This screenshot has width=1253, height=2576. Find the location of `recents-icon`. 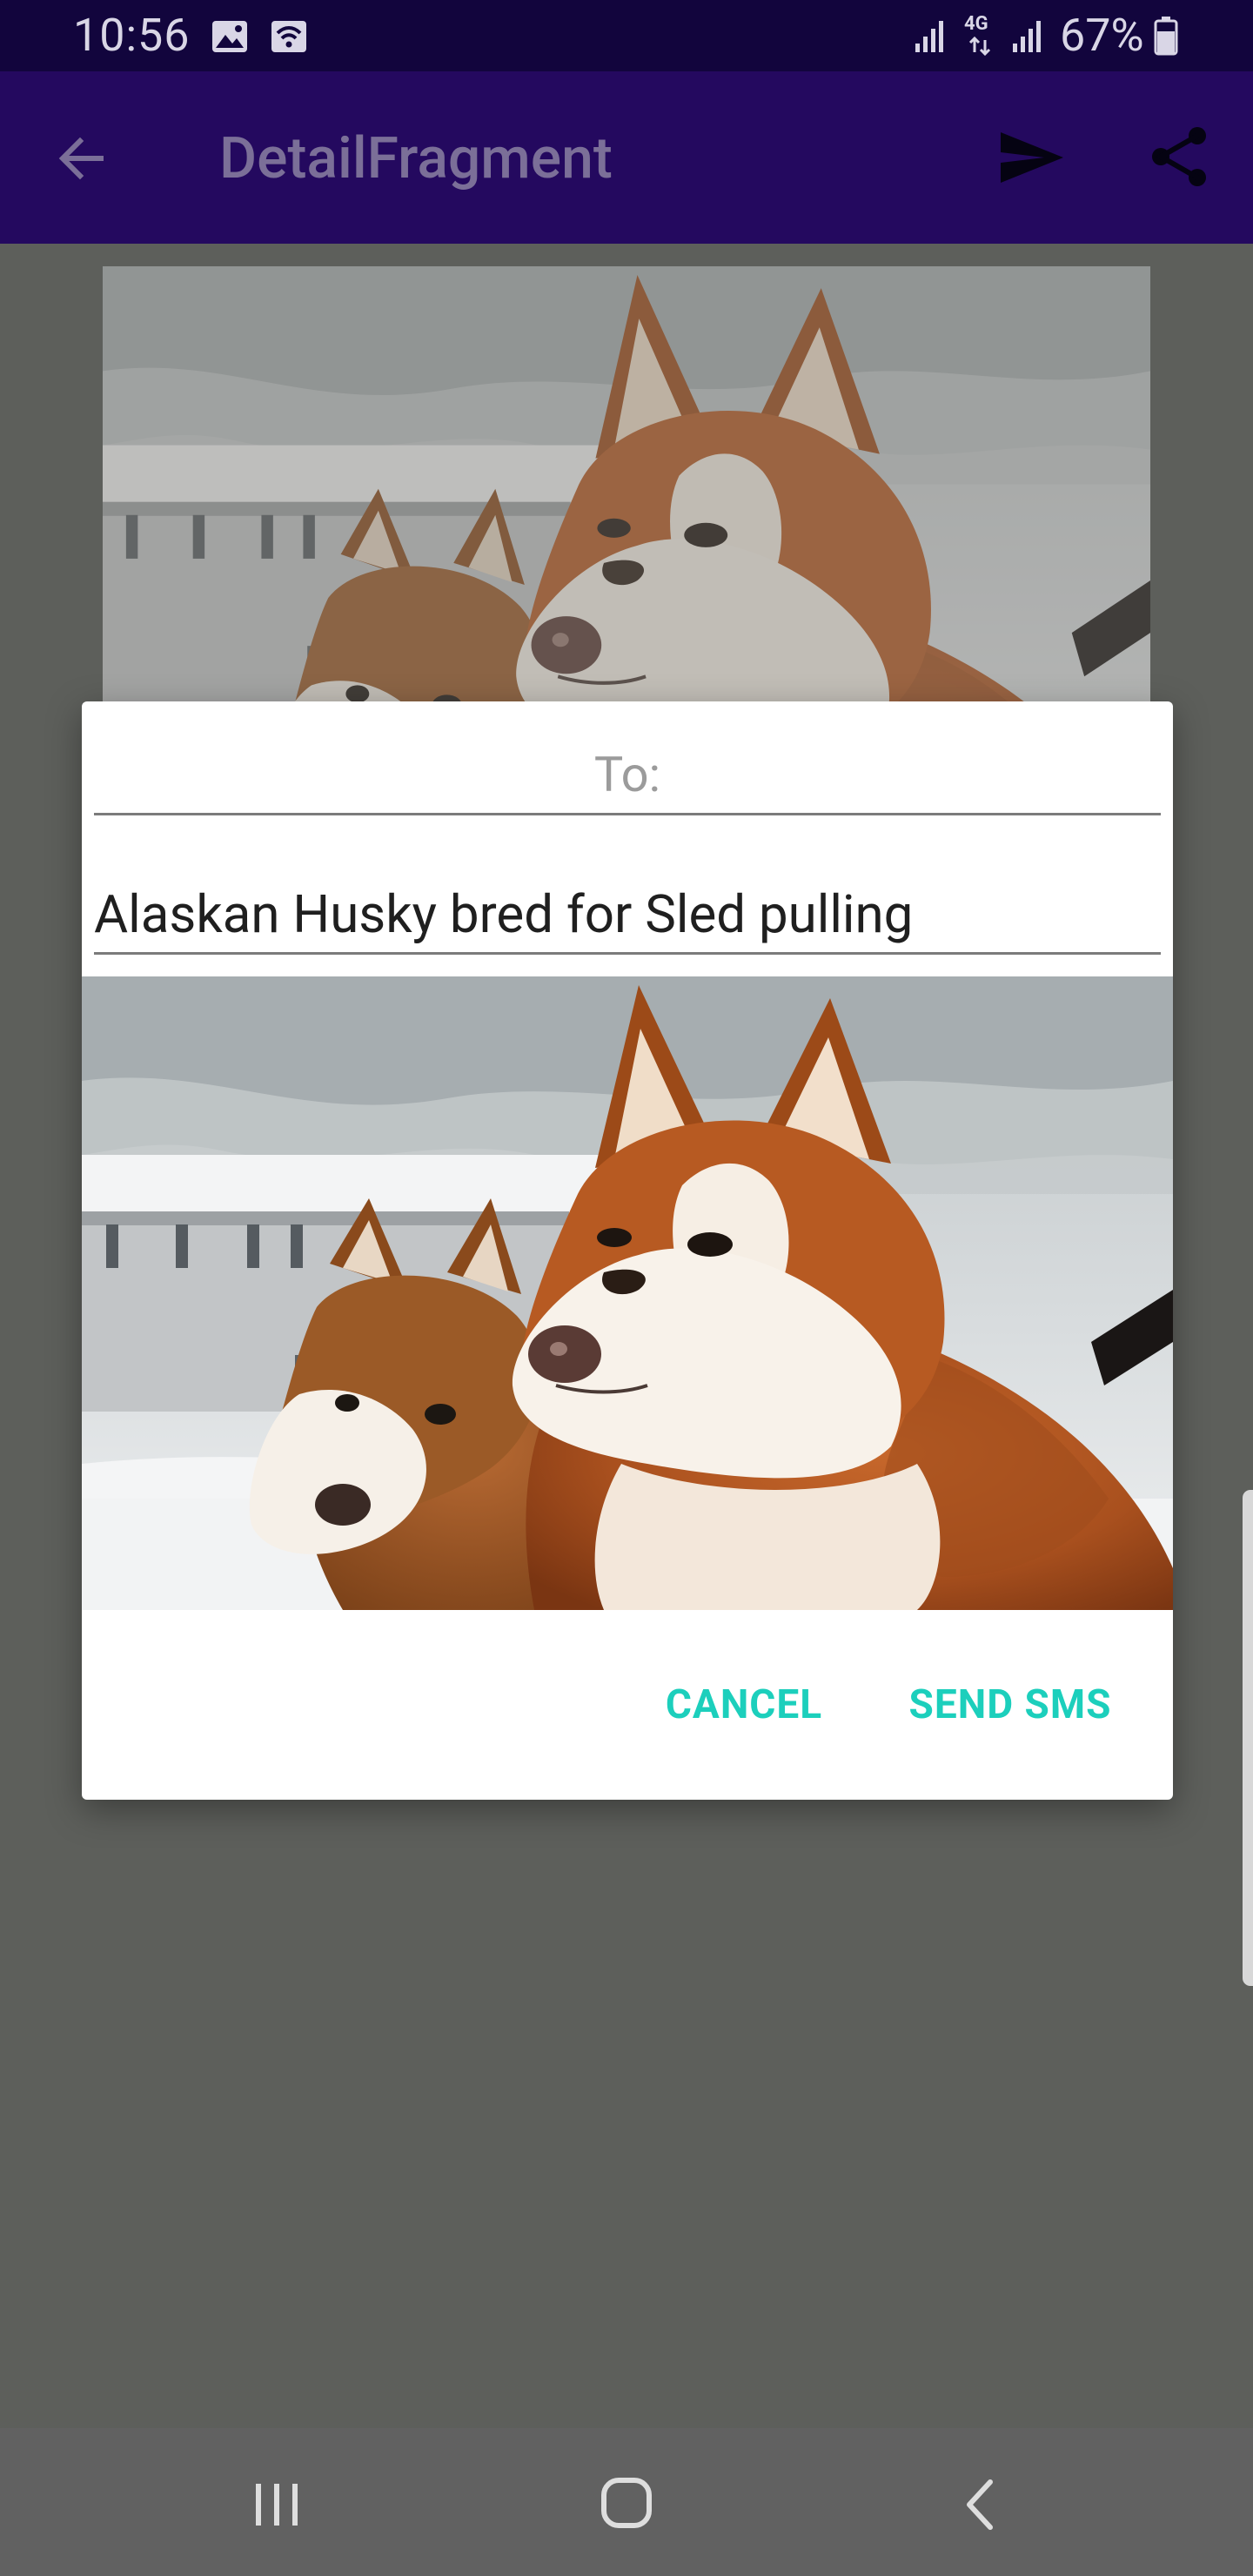

recents-icon is located at coordinates (277, 2504).